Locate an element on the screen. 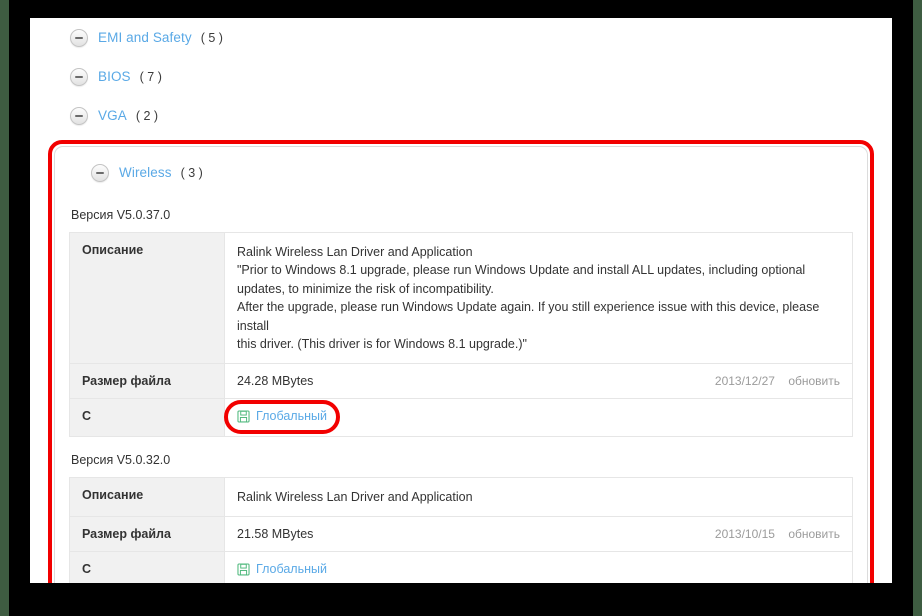 The height and width of the screenshot is (616, 922). category-link-wireless: Wireless is located at coordinates (145, 172).